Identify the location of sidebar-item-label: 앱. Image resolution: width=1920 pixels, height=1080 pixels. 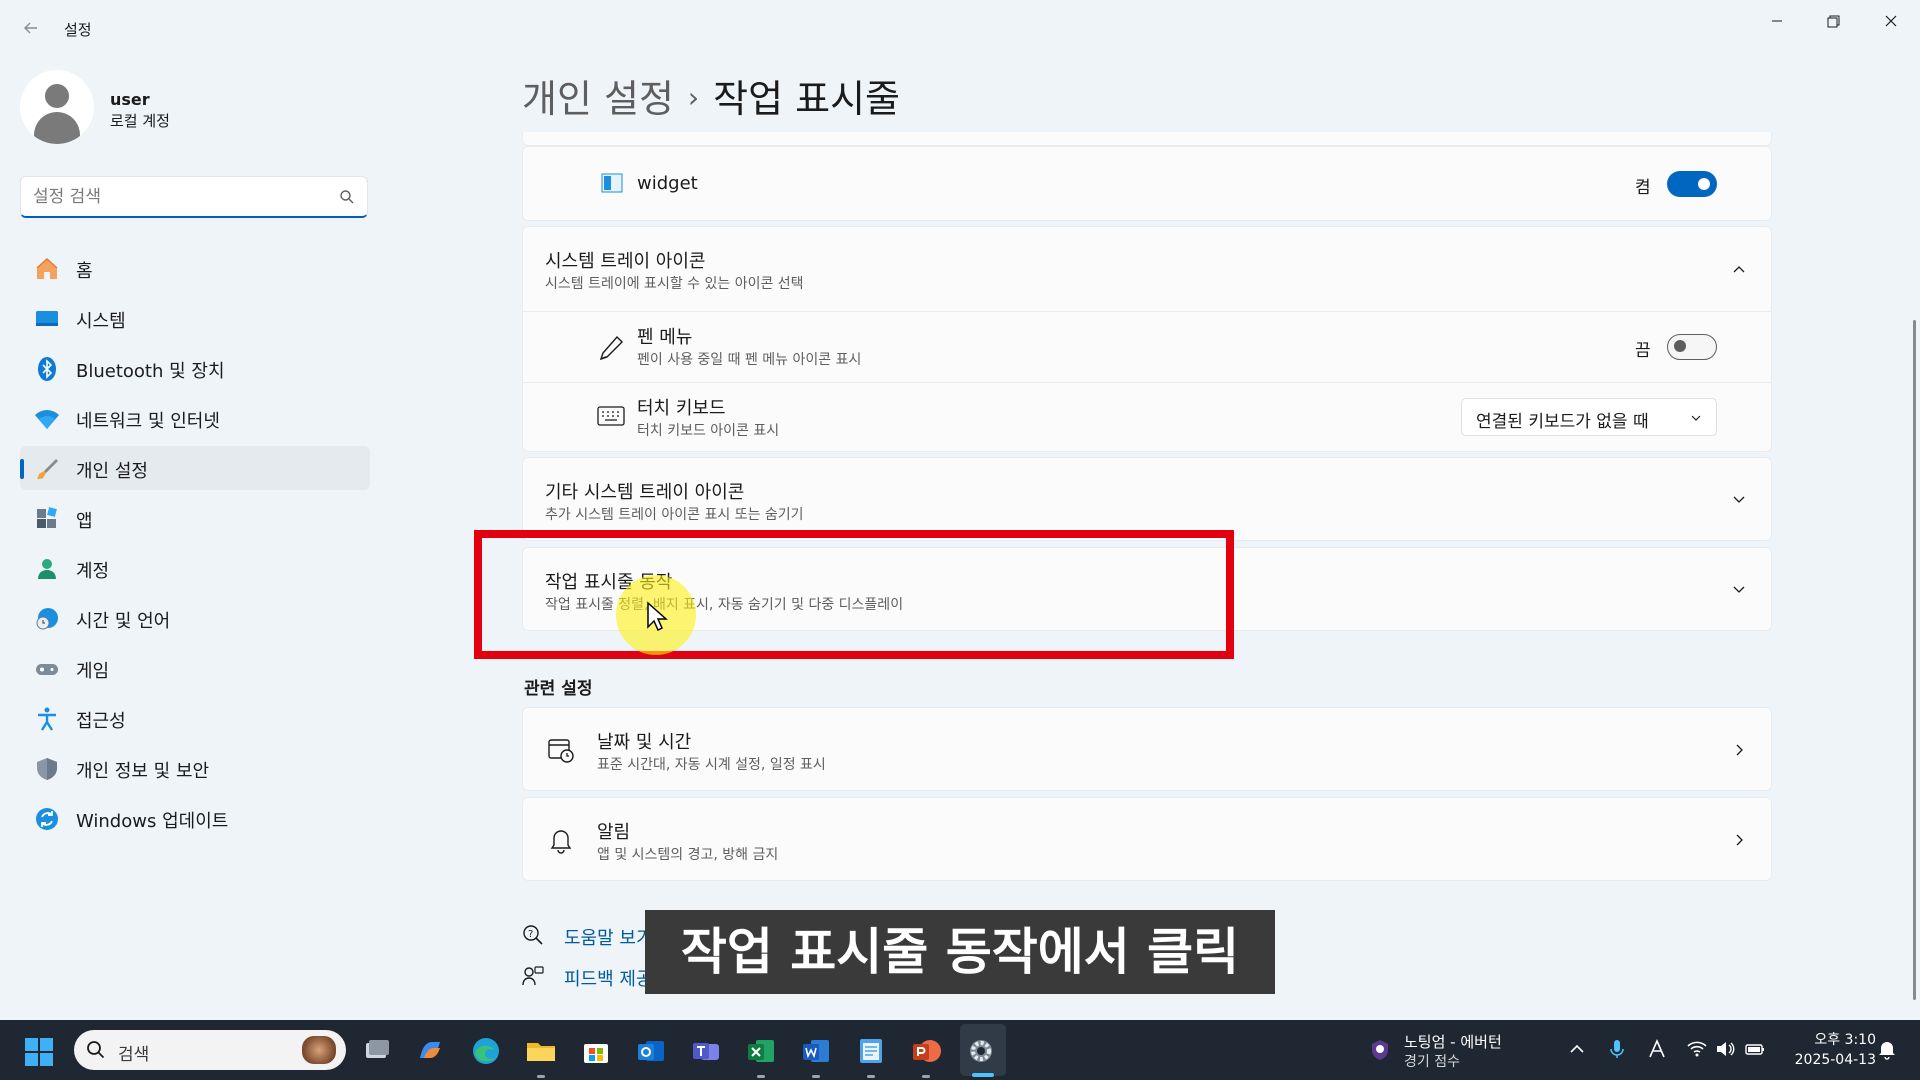
(84, 521).